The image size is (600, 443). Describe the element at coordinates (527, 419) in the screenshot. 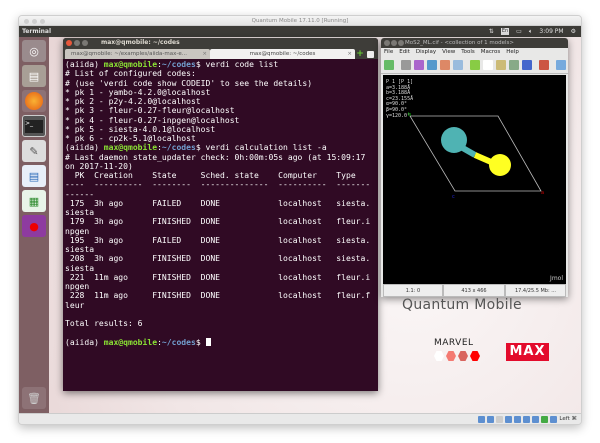

I see `shared-folder-icon` at that location.